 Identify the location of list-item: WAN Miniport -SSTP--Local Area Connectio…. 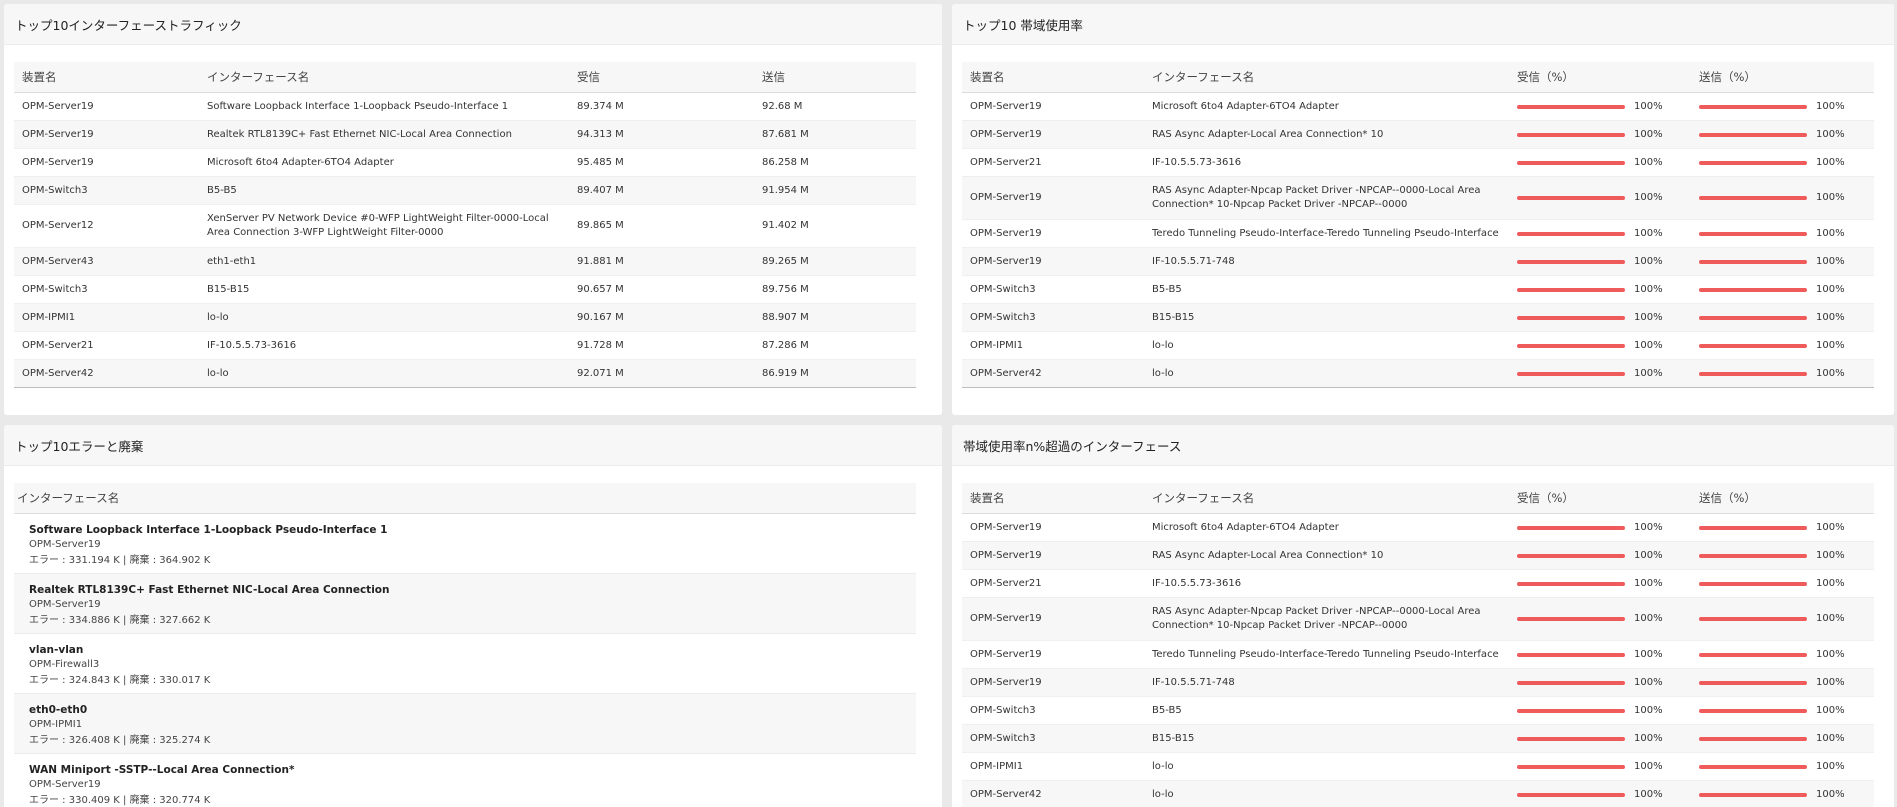
(465, 780).